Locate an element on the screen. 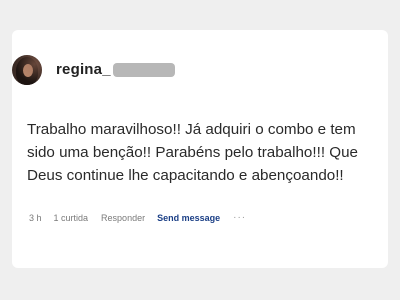 Image resolution: width=400 pixels, height=300 pixels. more-options-icon: ··· is located at coordinates (239, 217).